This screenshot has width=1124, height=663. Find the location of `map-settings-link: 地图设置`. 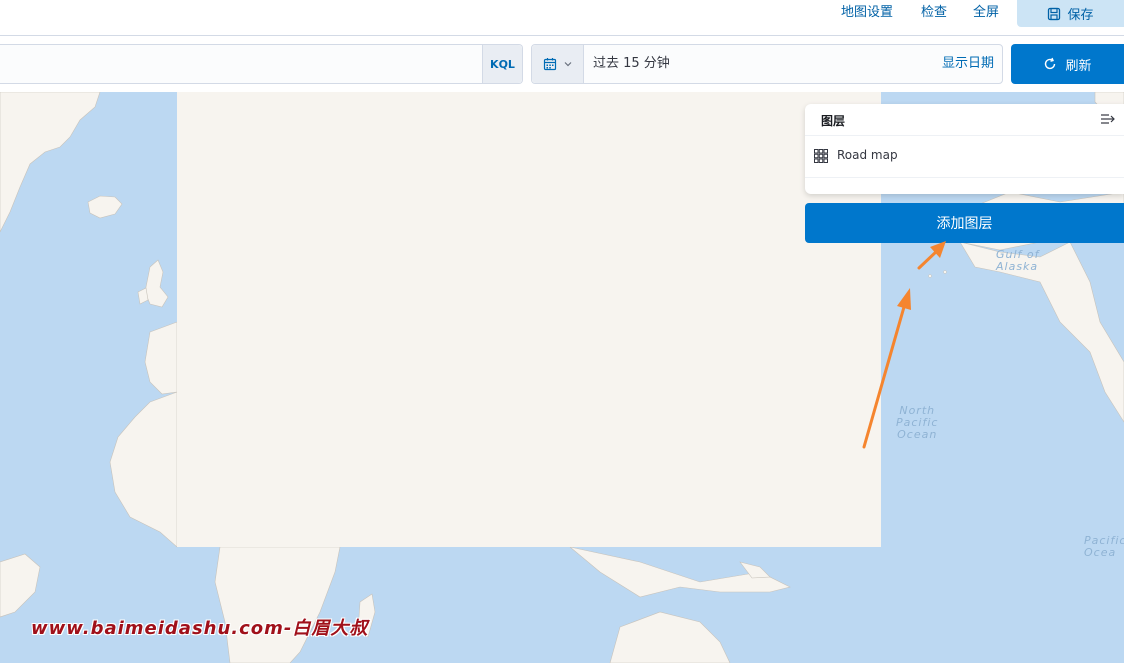

map-settings-link: 地图设置 is located at coordinates (867, 13).